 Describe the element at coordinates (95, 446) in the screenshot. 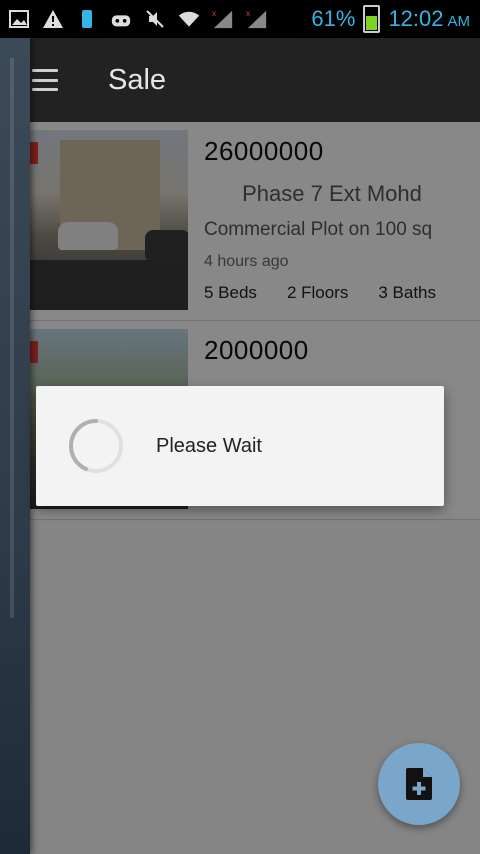

I see `loading-spinner-icon` at that location.